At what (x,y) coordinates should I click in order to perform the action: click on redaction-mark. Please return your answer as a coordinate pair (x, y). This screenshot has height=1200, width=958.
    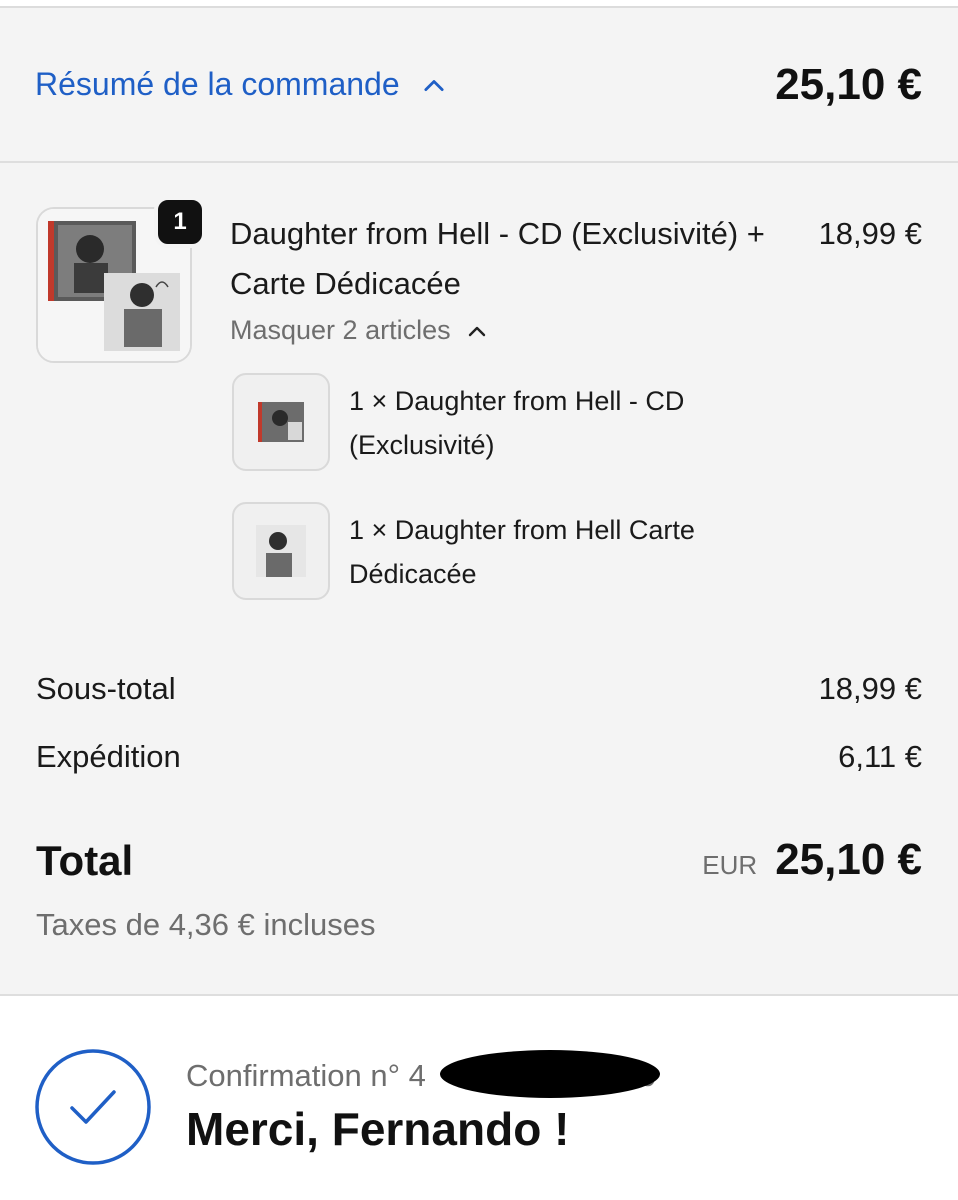
    Looking at the image, I should click on (550, 1074).